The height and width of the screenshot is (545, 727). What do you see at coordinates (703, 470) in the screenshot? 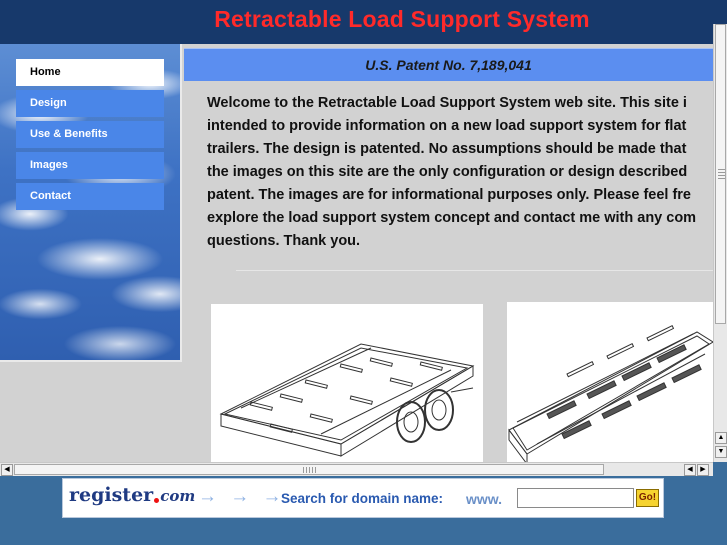
I see `scroll-right-button: ▶` at bounding box center [703, 470].